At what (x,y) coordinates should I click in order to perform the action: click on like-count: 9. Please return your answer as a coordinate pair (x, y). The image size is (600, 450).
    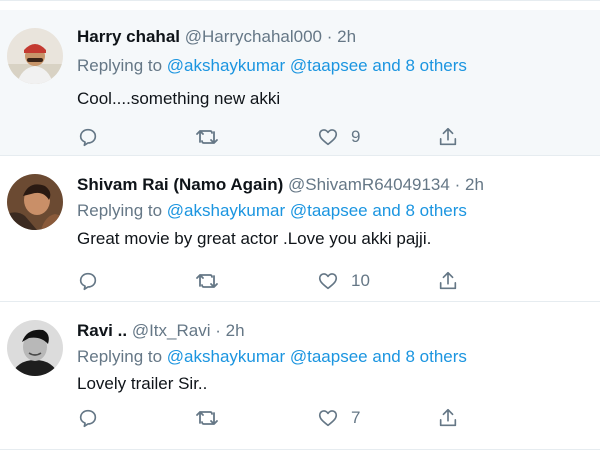
    Looking at the image, I should click on (356, 136).